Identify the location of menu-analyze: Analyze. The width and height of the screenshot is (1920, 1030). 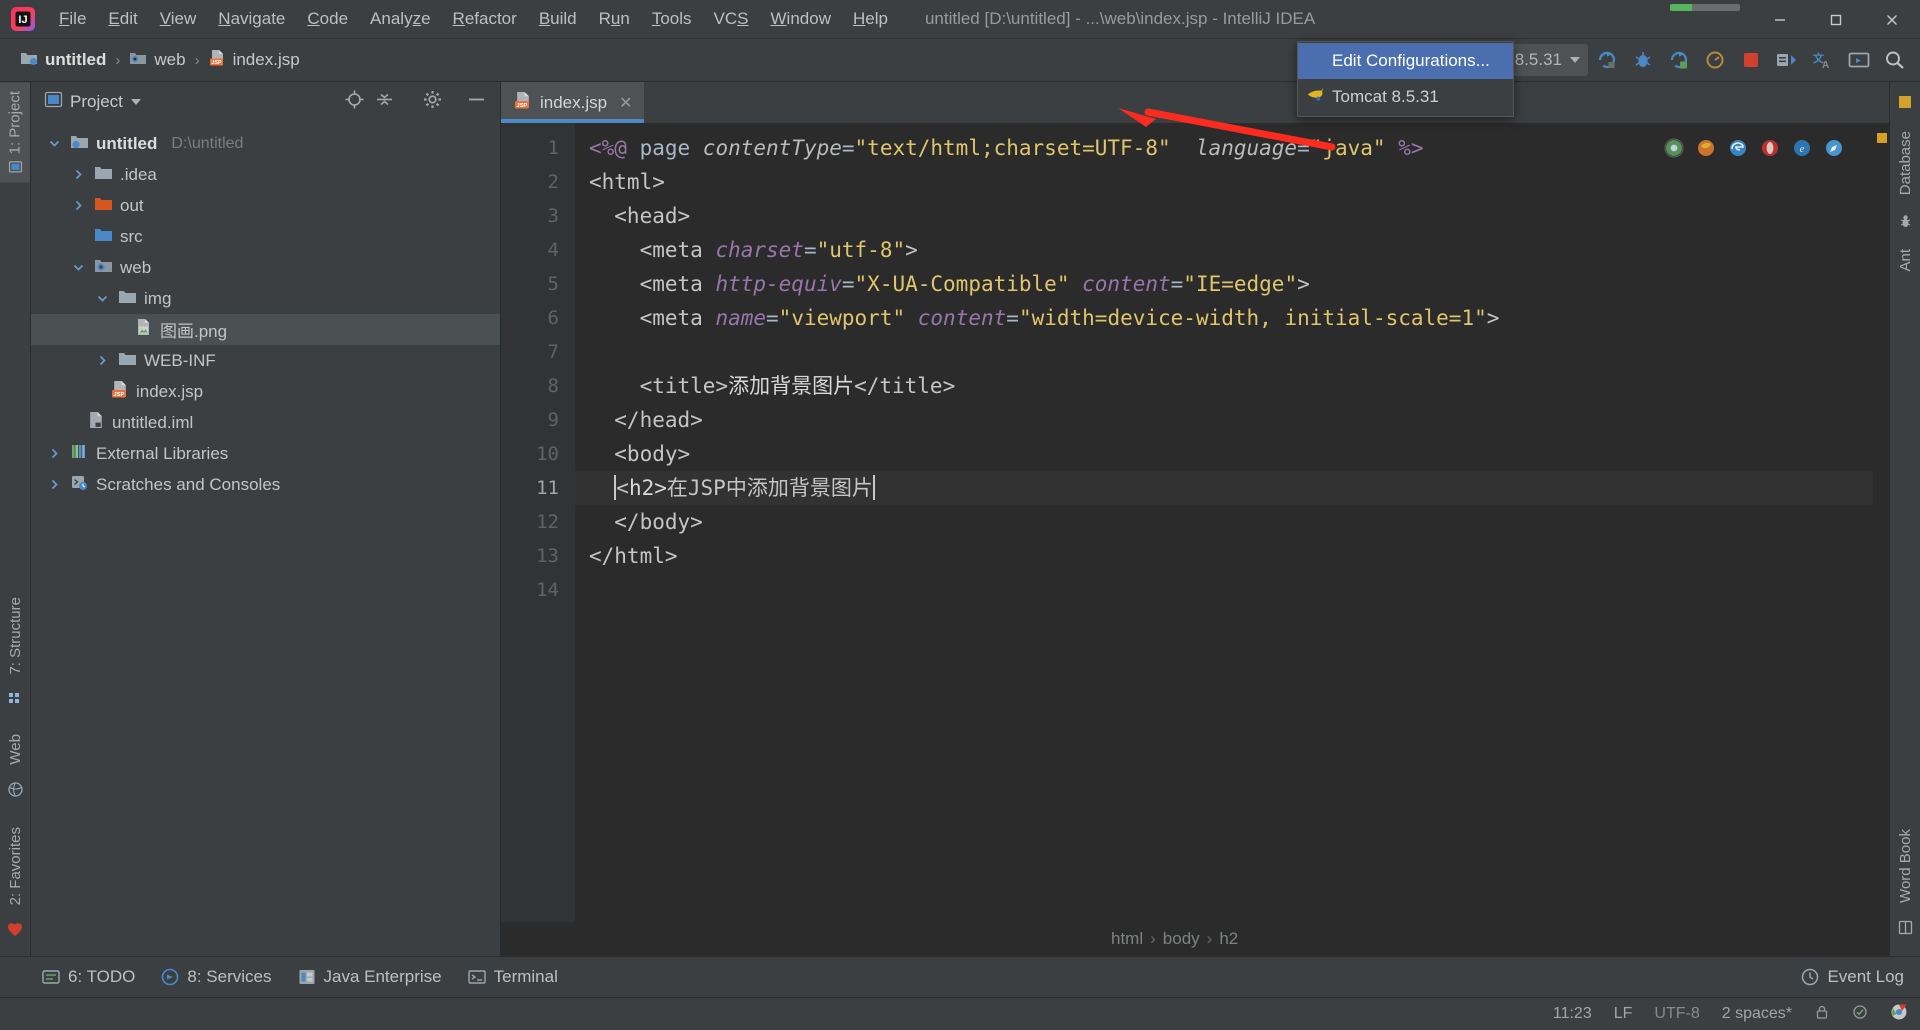
(400, 19).